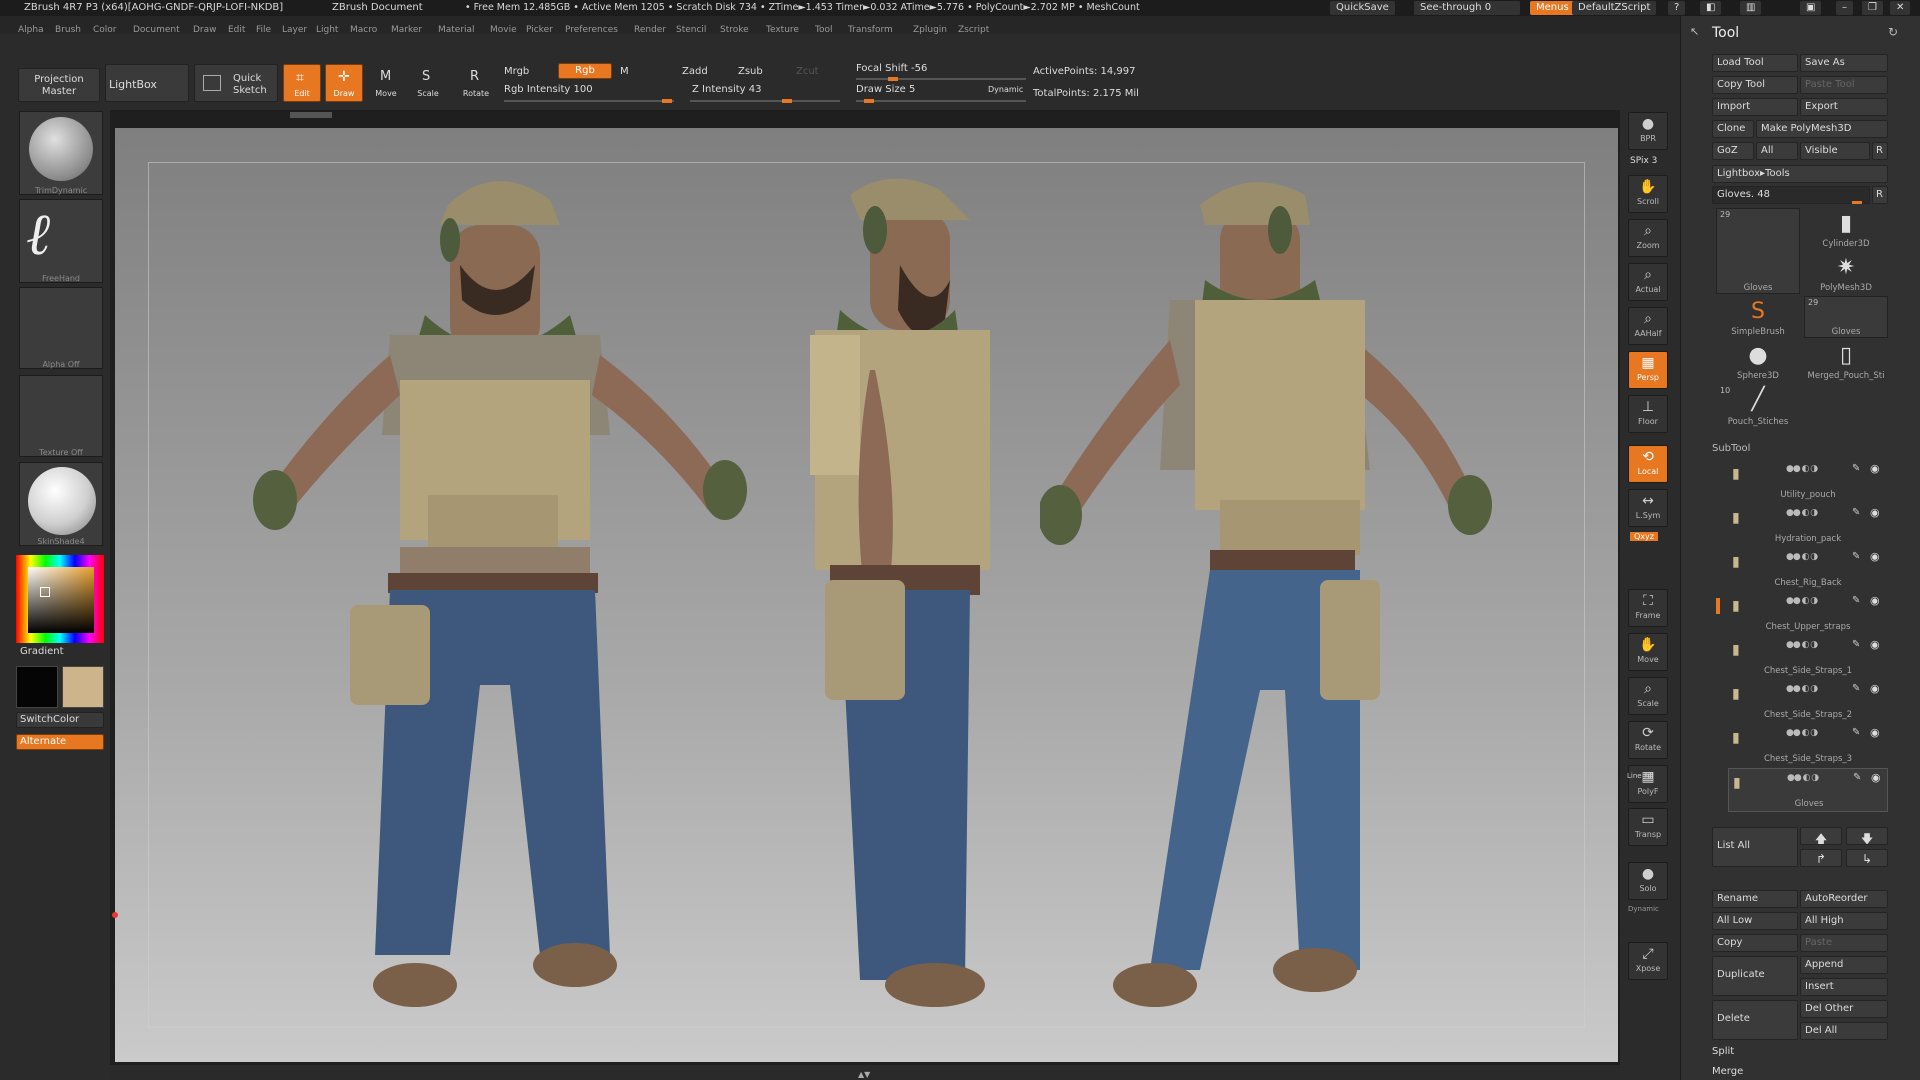 The width and height of the screenshot is (1920, 1080). Describe the element at coordinates (695, 71) in the screenshot. I see `zadd-button: Zadd` at that location.